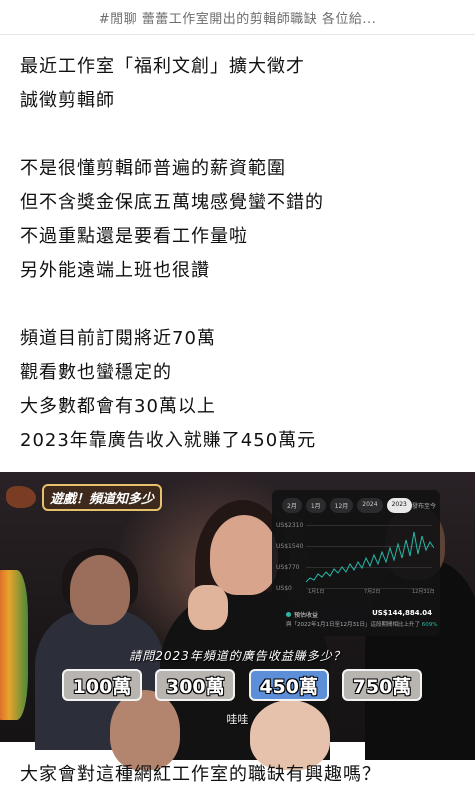 The width and height of the screenshot is (475, 800). What do you see at coordinates (341, 505) in the screenshot?
I see `period-chip: 12月` at bounding box center [341, 505].